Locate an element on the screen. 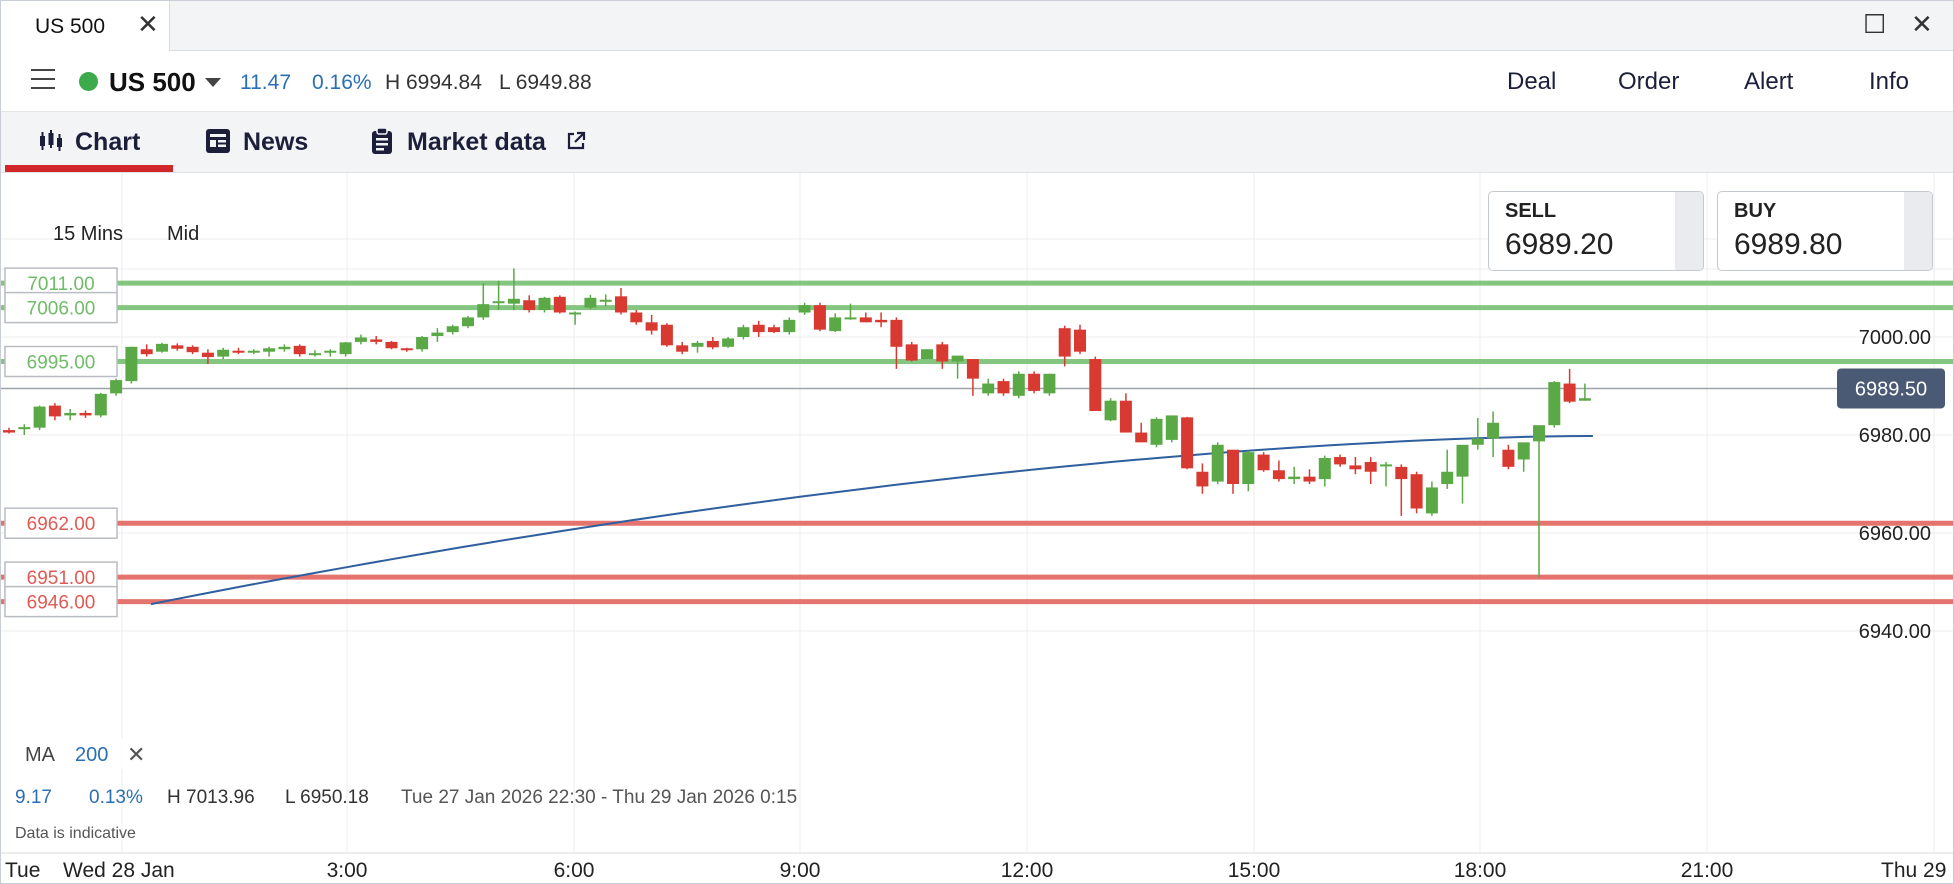  window-close-icon: ✕ is located at coordinates (1922, 24).